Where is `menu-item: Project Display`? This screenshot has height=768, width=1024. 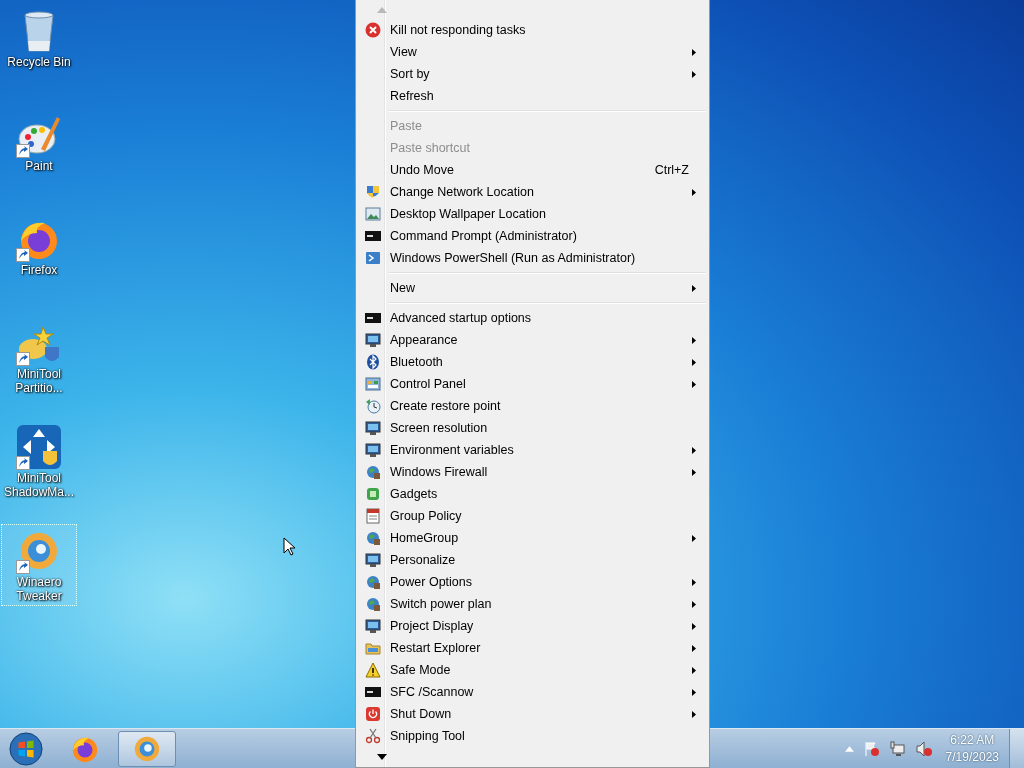 menu-item: Project Display is located at coordinates (532, 626).